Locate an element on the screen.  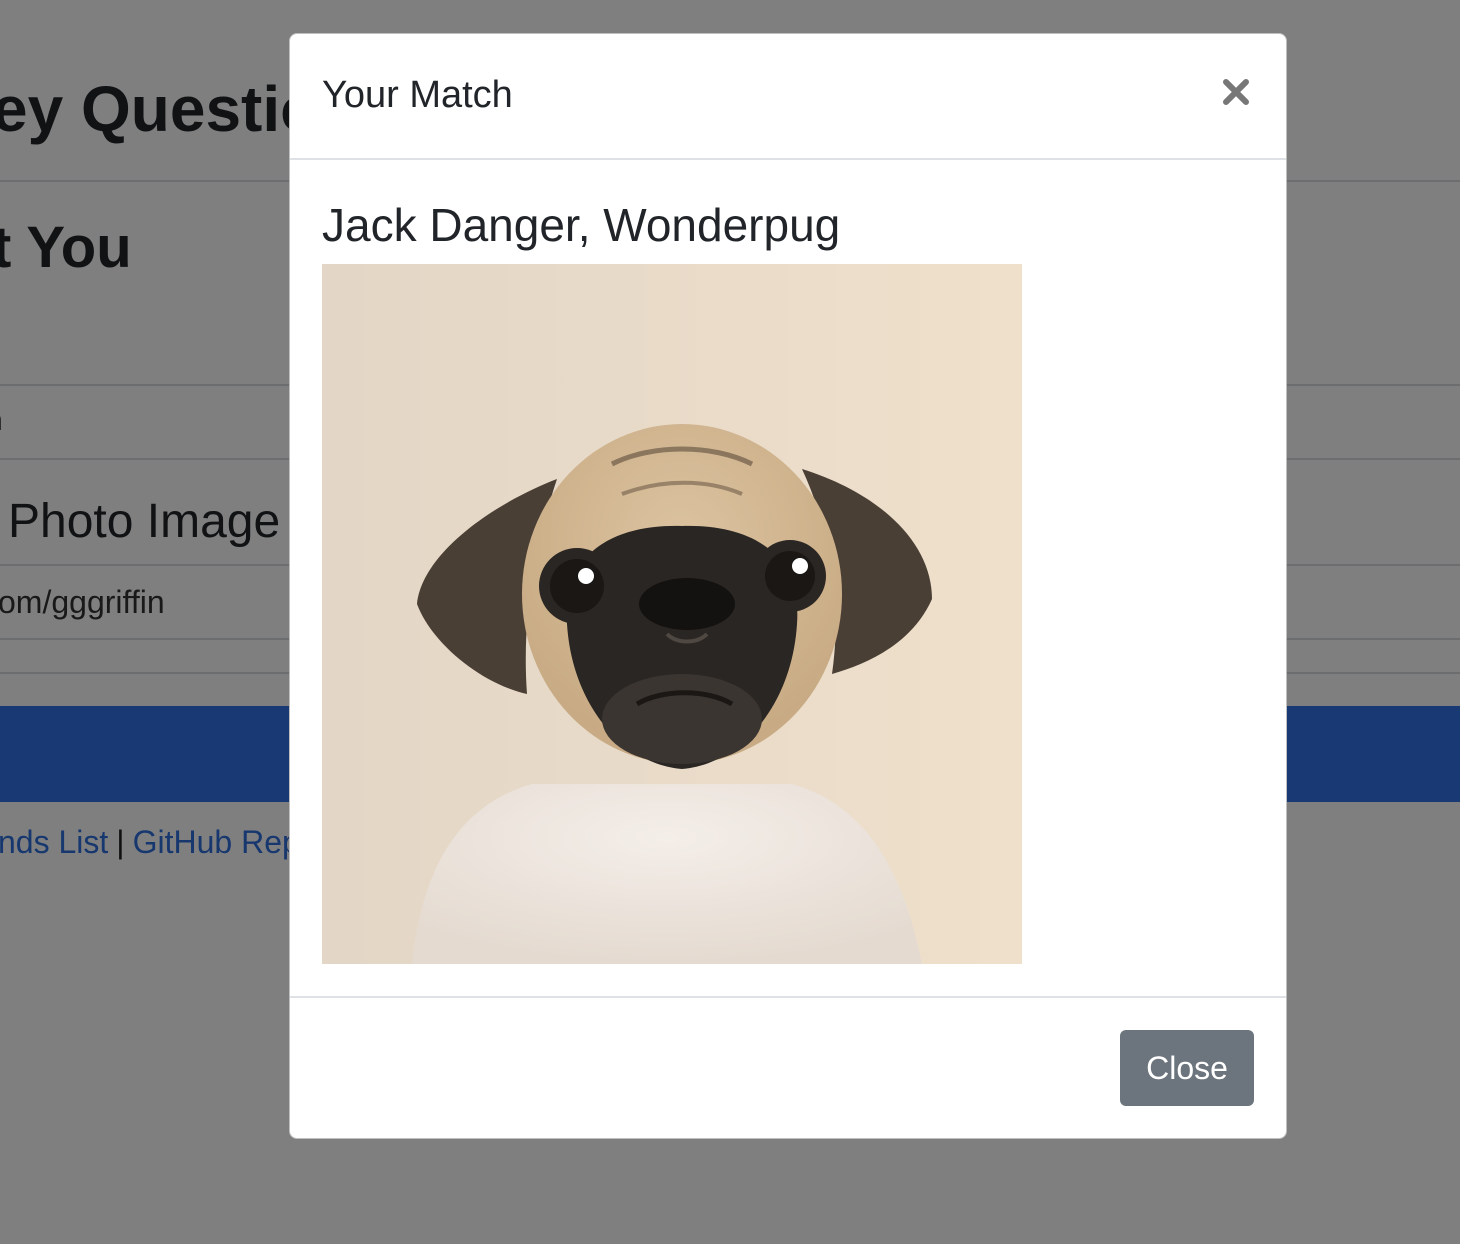
modal-header: Your Match is located at coordinates (788, 97).